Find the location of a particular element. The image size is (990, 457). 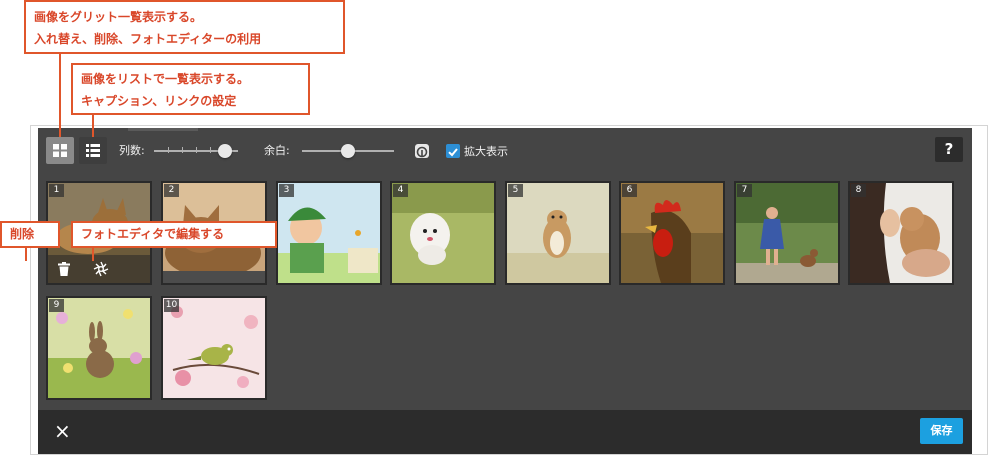

list-view-callout-line1: 画像をリストで一覧表示する。 is located at coordinates (165, 79).